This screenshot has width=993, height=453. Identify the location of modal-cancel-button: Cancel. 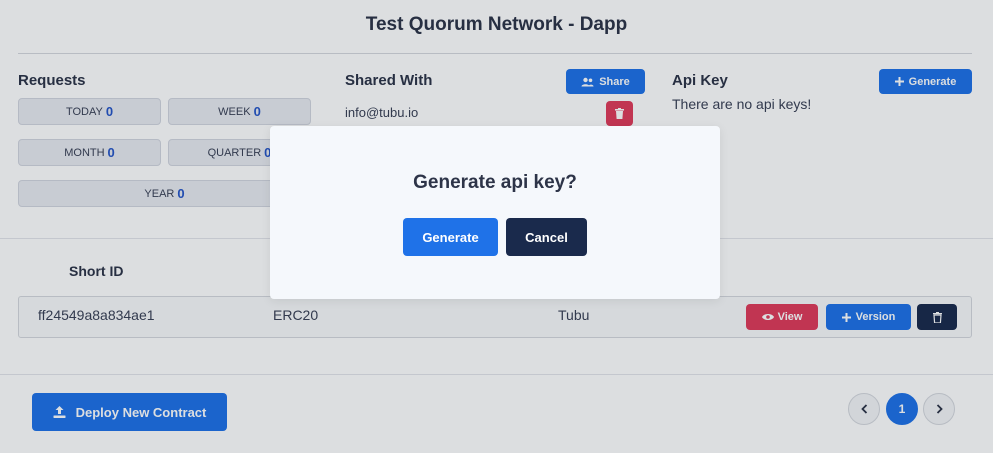
(546, 237).